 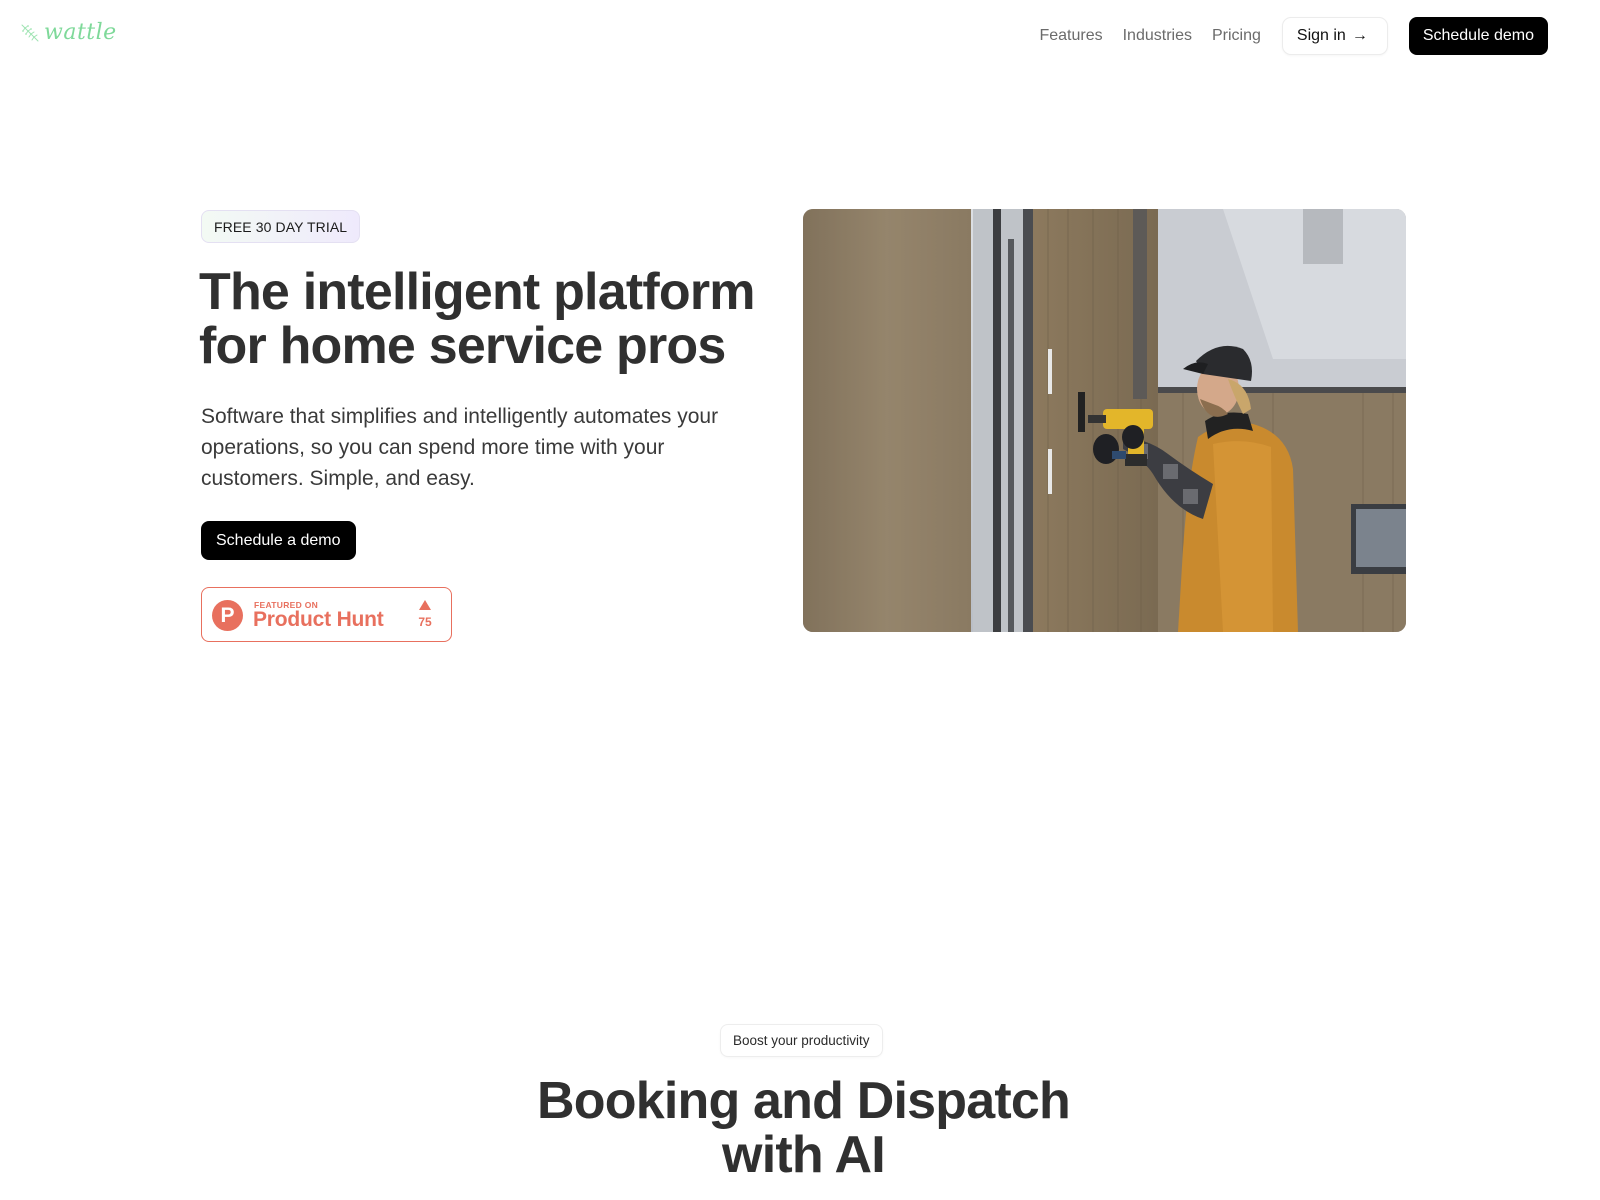 I want to click on nav-industries: Industries, so click(x=1157, y=36).